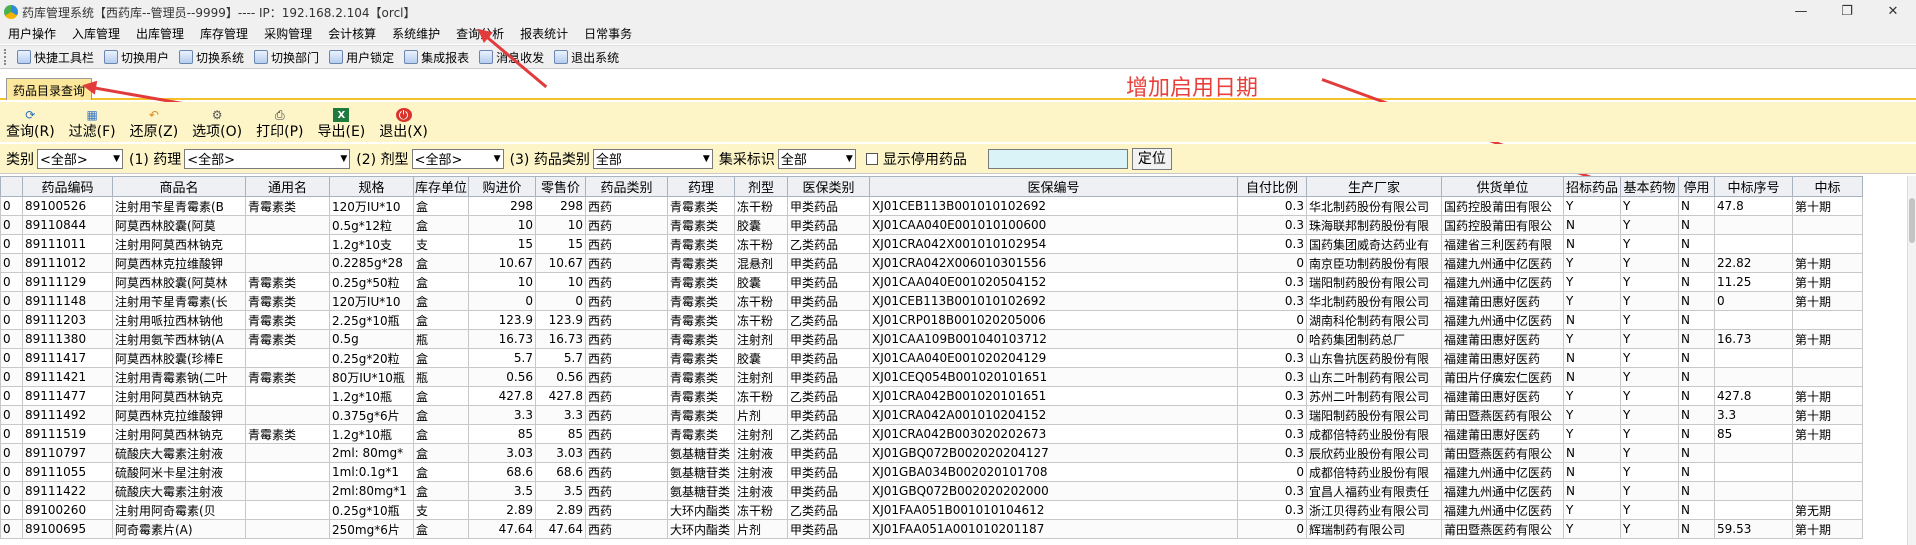 The height and width of the screenshot is (545, 1916). Describe the element at coordinates (436, 57) in the screenshot. I see `report-button: 集成报表` at that location.